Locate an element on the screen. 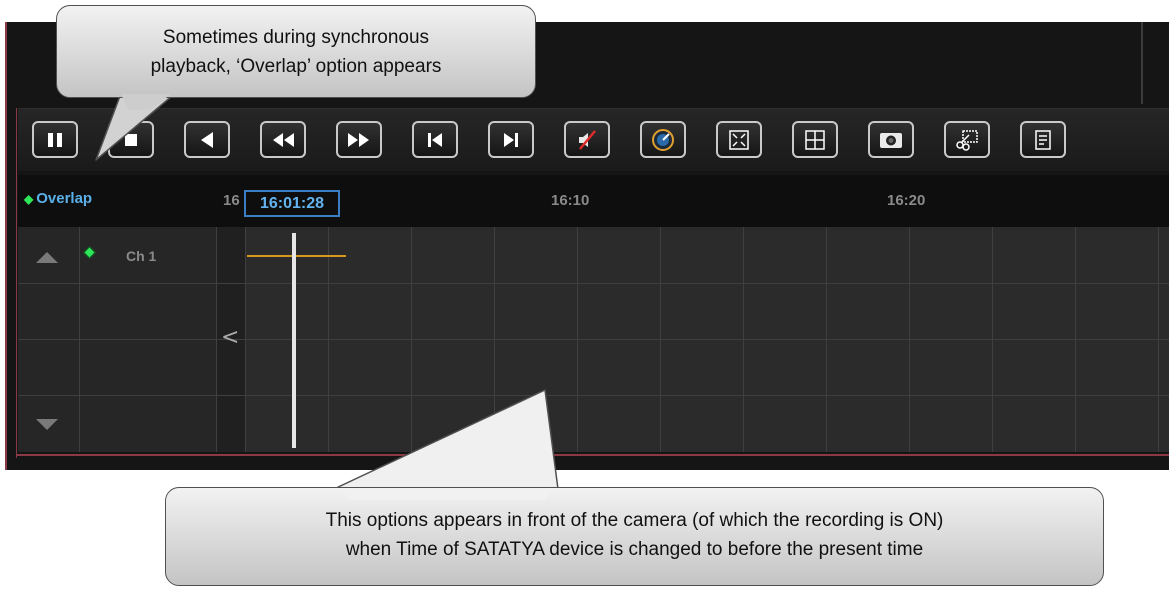  speed-gauge-icon is located at coordinates (663, 139).